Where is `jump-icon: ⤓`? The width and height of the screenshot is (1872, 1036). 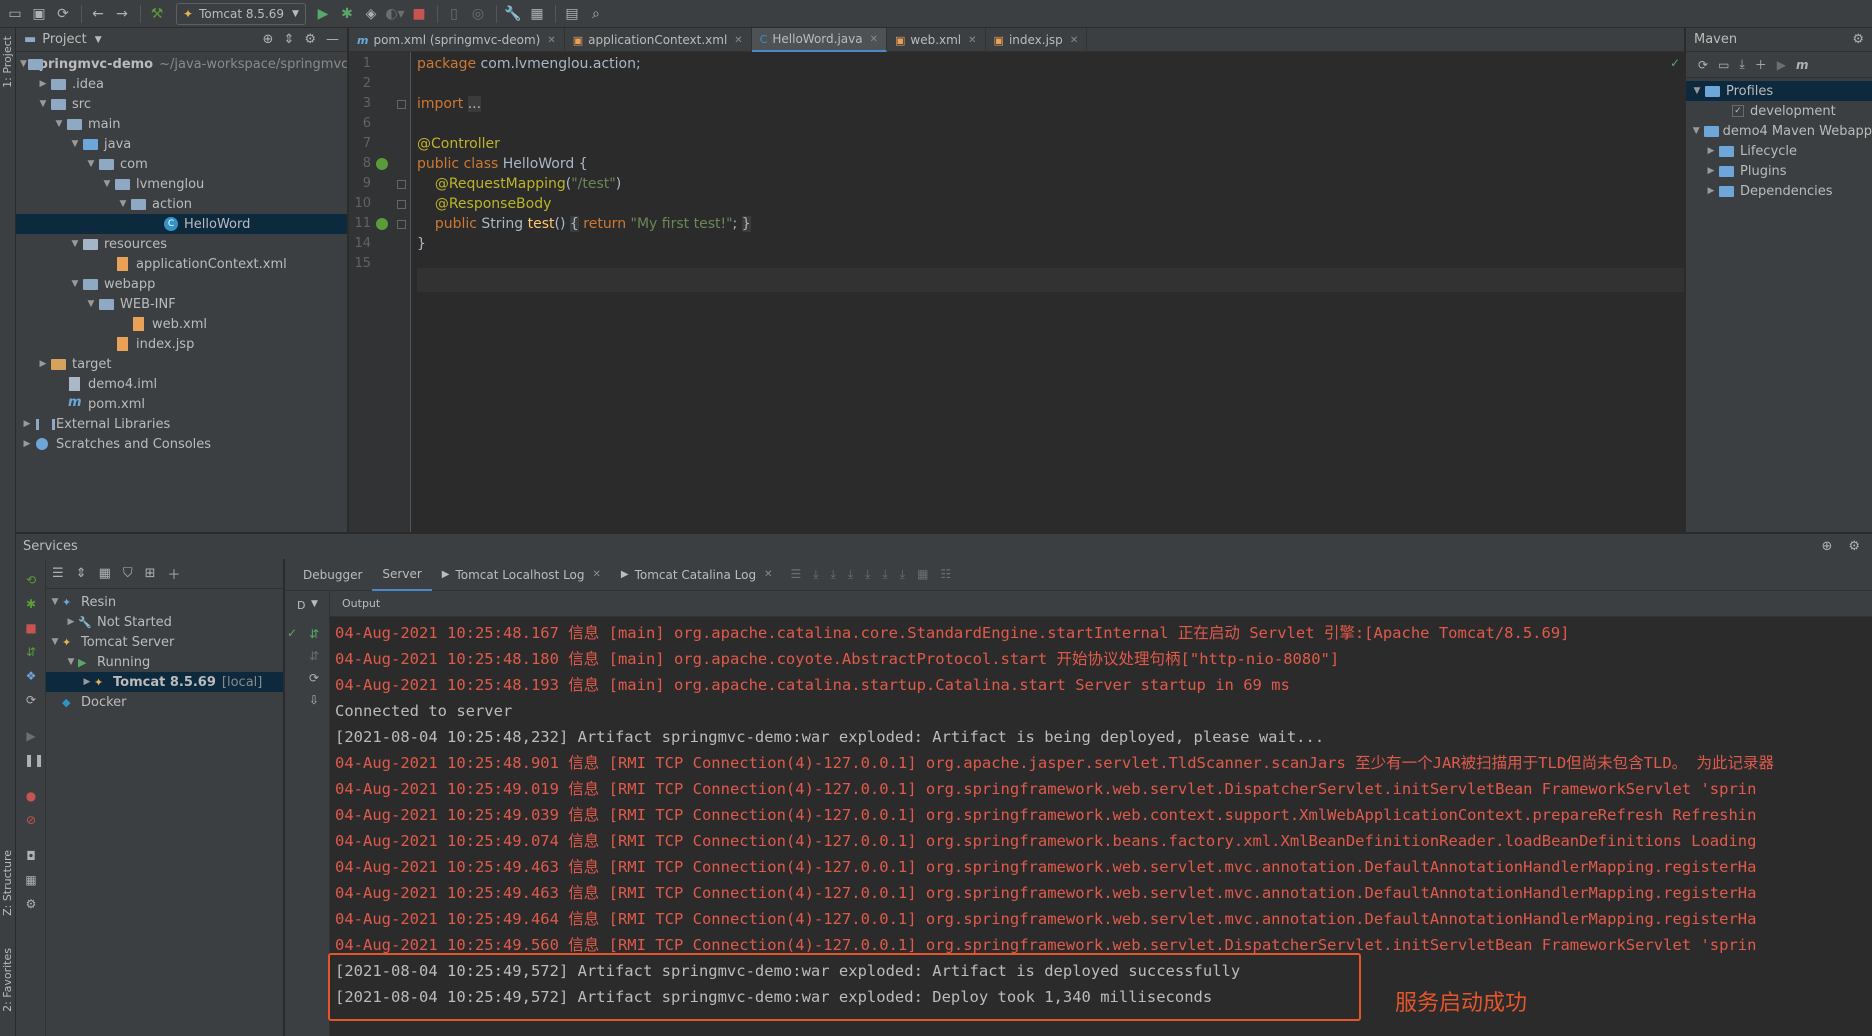 jump-icon: ⤓ is located at coordinates (902, 574).